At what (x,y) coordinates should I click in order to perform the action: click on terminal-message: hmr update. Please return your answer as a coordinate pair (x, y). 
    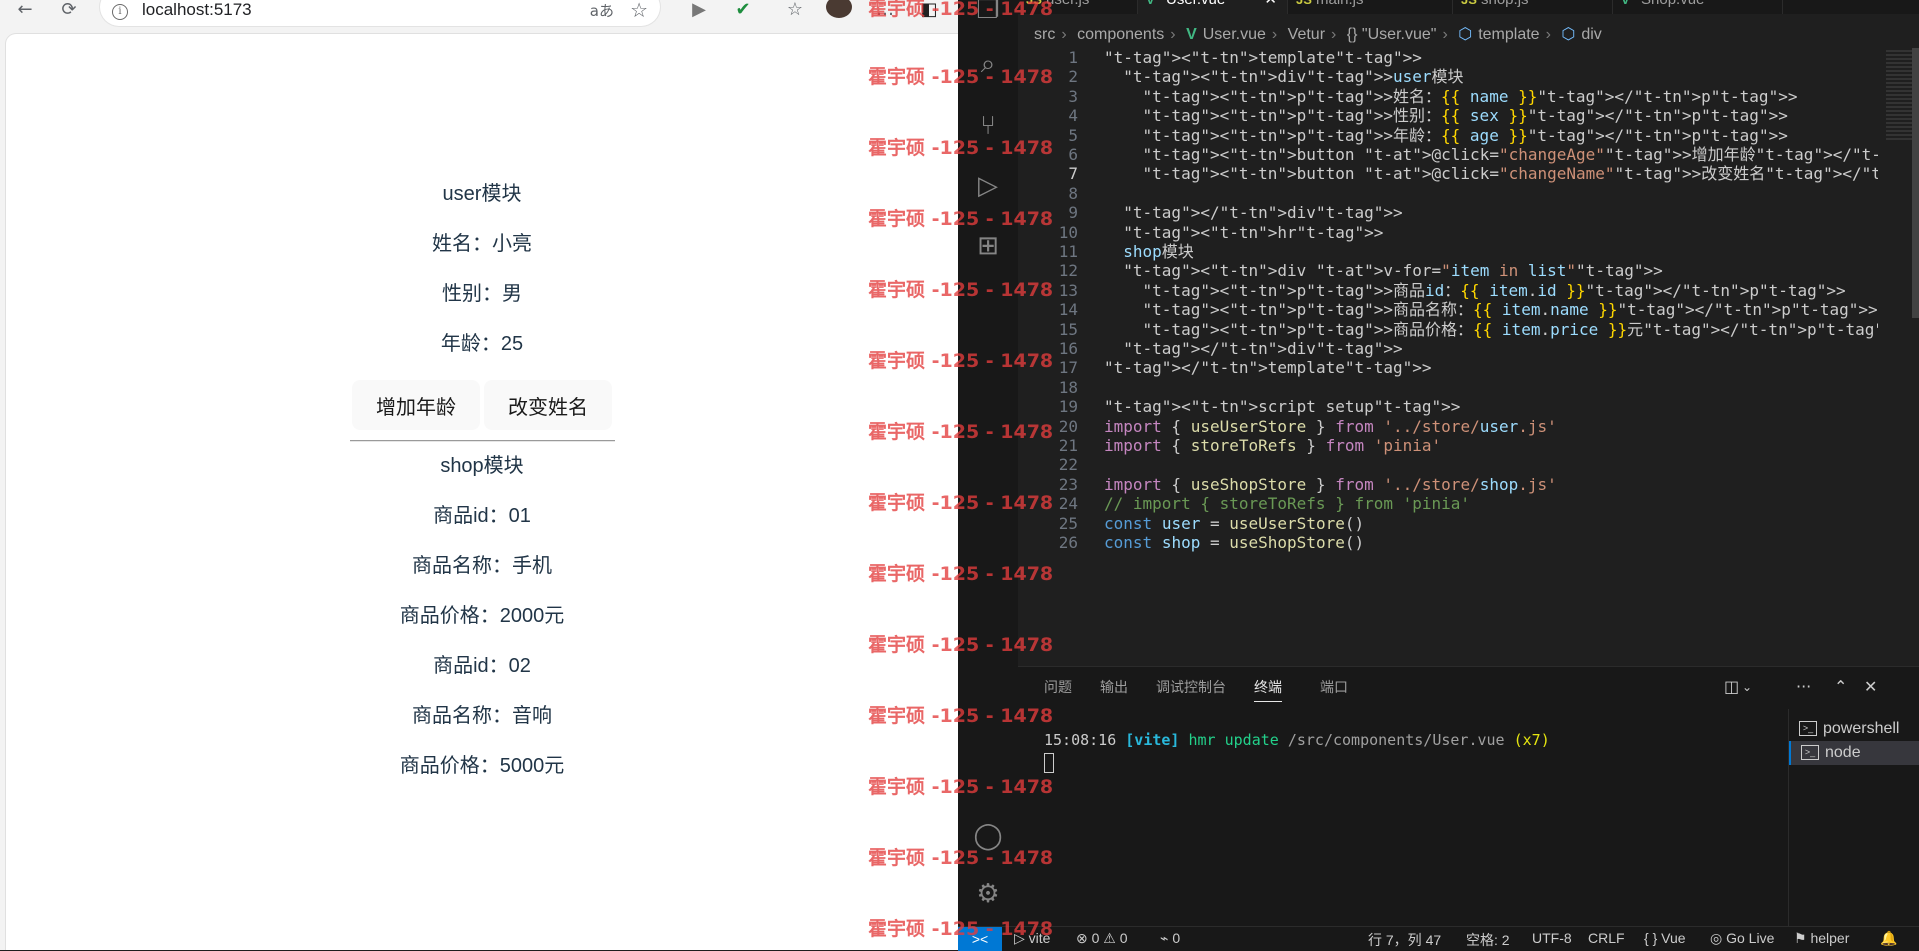
    Looking at the image, I should click on (1233, 740).